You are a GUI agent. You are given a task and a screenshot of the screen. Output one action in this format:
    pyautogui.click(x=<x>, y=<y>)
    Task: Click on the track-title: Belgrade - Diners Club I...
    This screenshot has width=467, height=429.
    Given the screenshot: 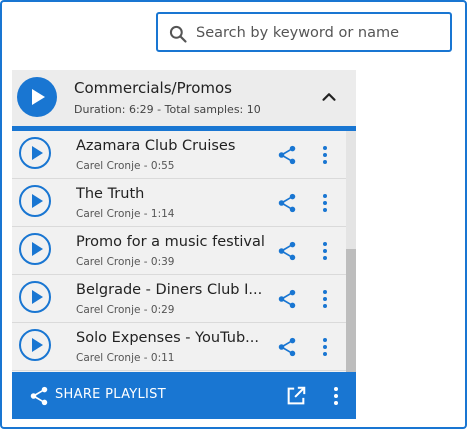 What is the action you would take?
    pyautogui.click(x=169, y=290)
    